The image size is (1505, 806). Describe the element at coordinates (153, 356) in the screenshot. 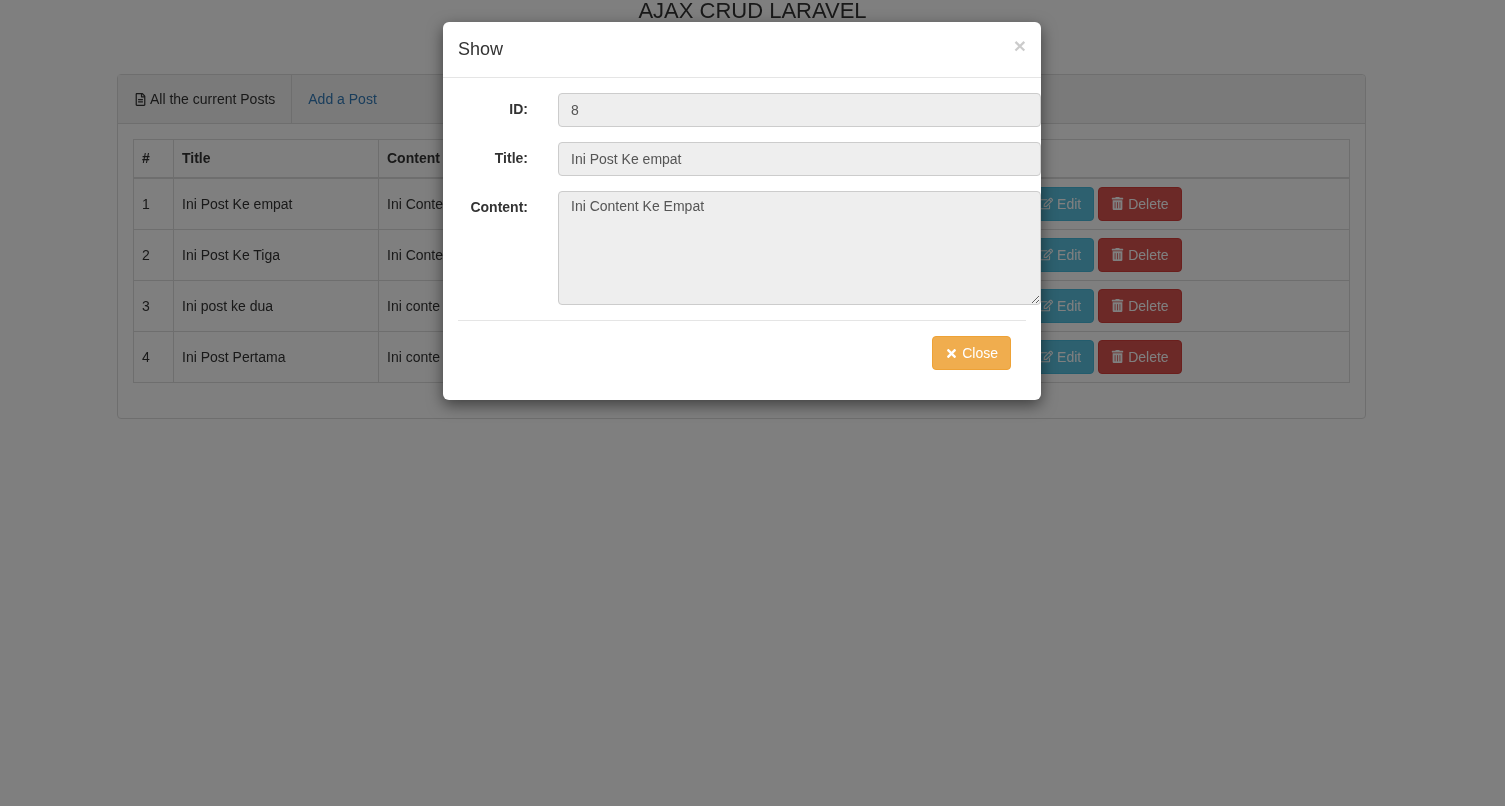

I see `table-cell: 4` at that location.